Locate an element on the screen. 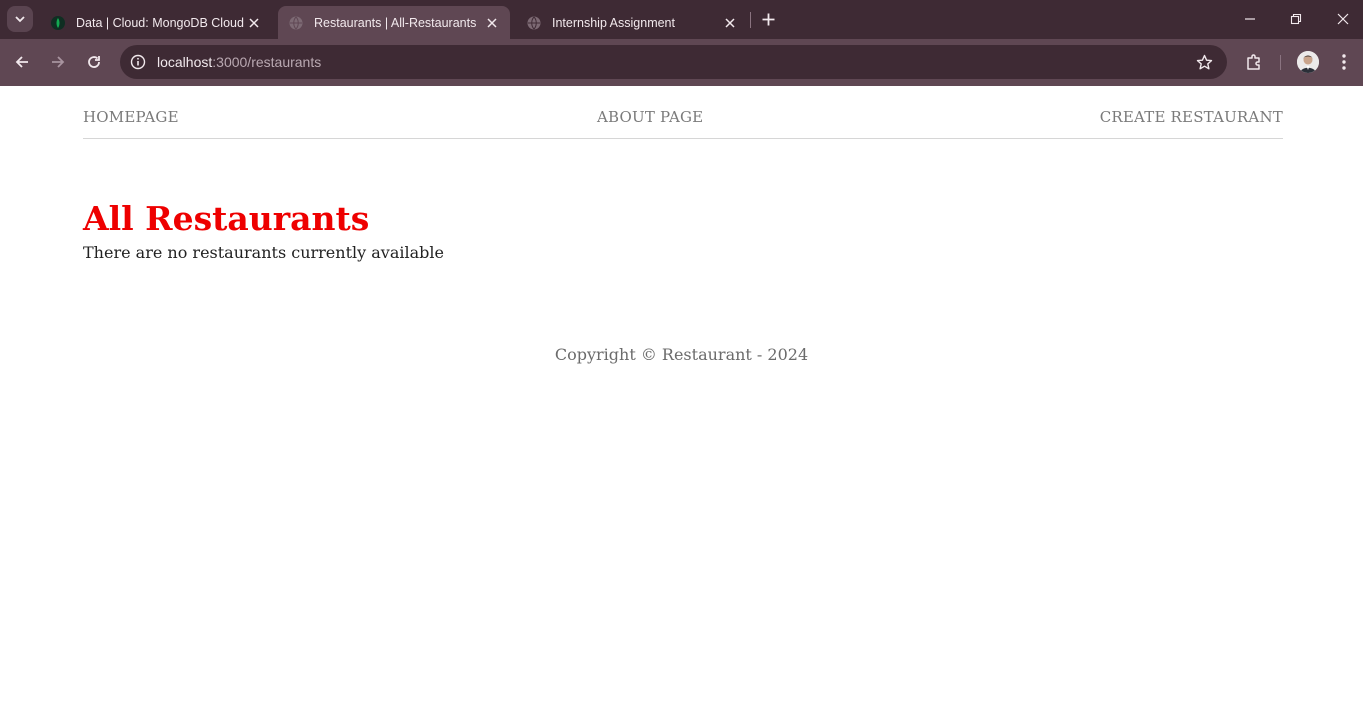 The image size is (1363, 714). site-navbar: HOMEPAGE ABOUT PAGE CREATE RESTAURANT is located at coordinates (683, 112).